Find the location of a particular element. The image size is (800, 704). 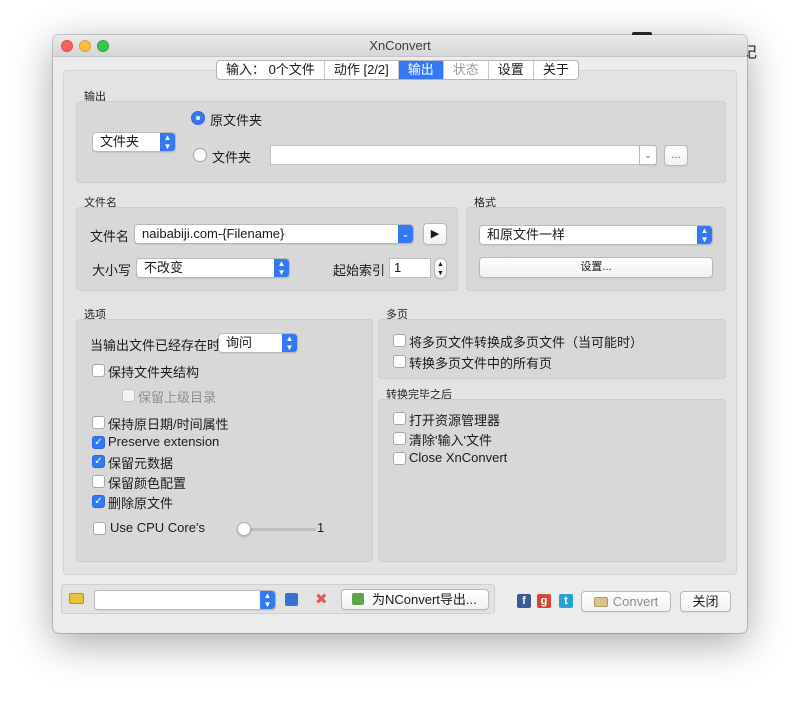

all-pages-checkbox is located at coordinates (399, 361).